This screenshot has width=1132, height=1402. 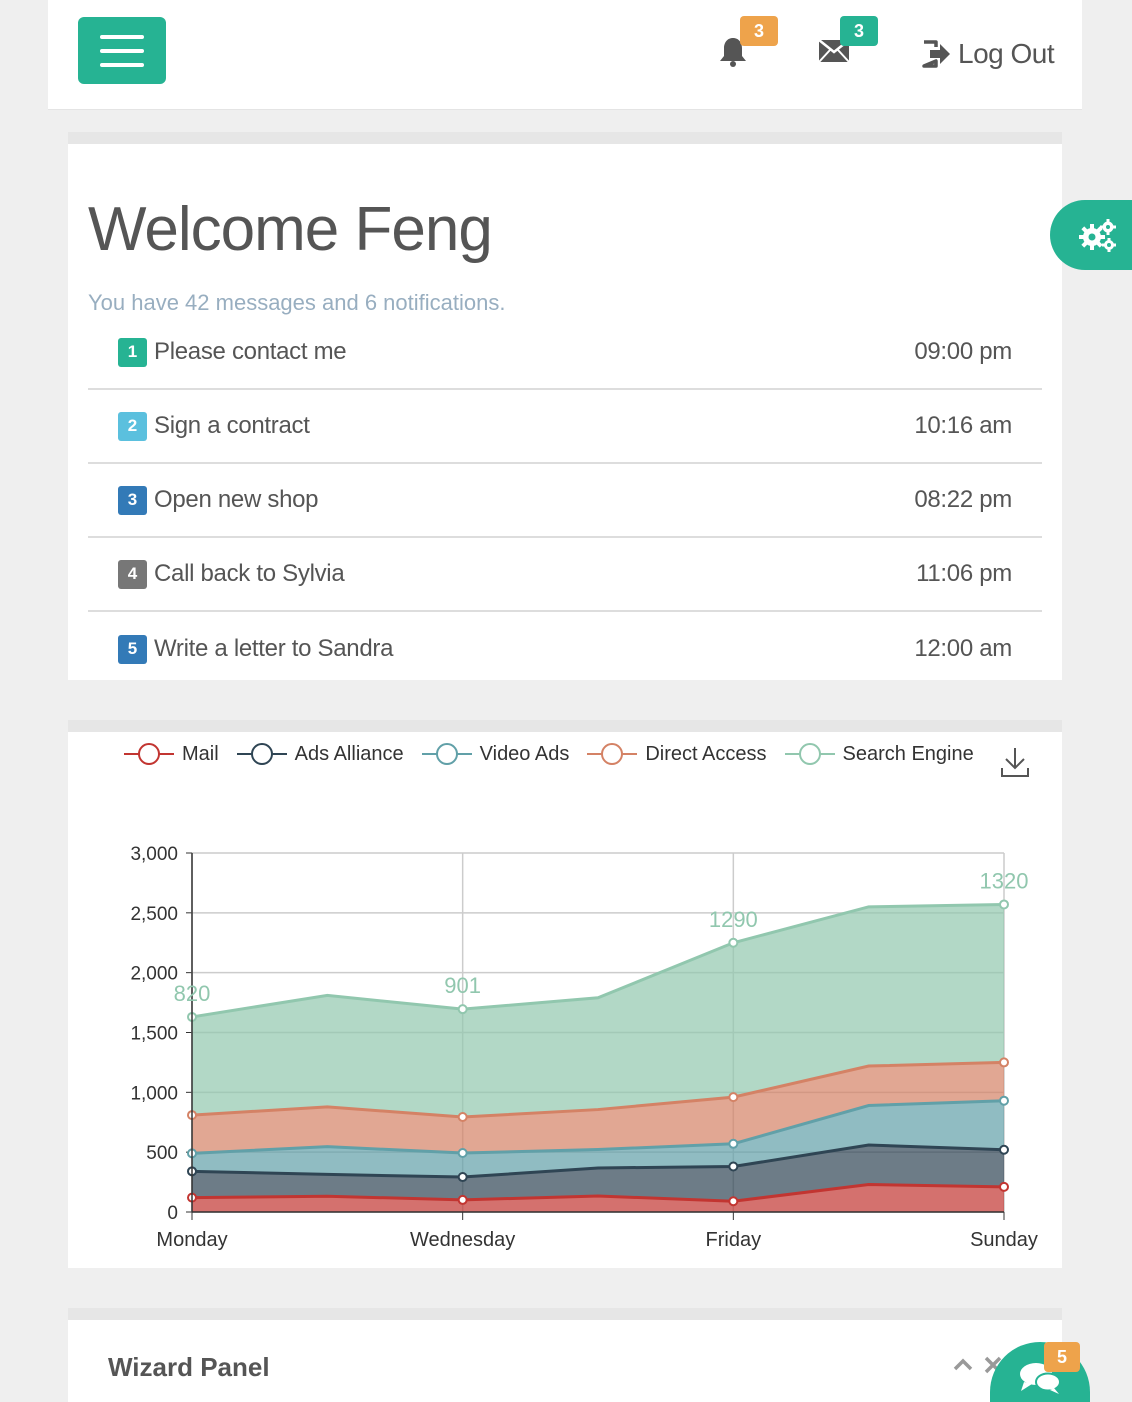 I want to click on menu-toggle-button, so click(x=122, y=50).